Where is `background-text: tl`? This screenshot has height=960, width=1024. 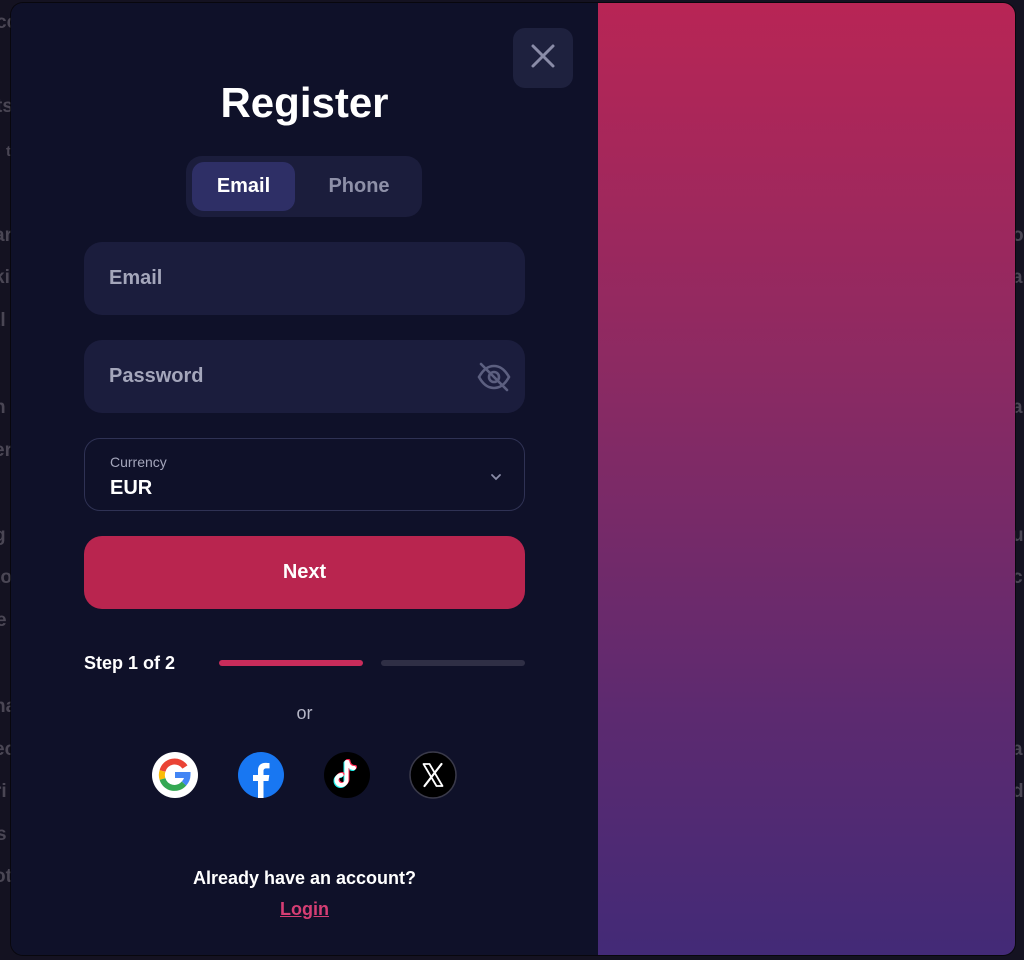 background-text: tl is located at coordinates (3, 320).